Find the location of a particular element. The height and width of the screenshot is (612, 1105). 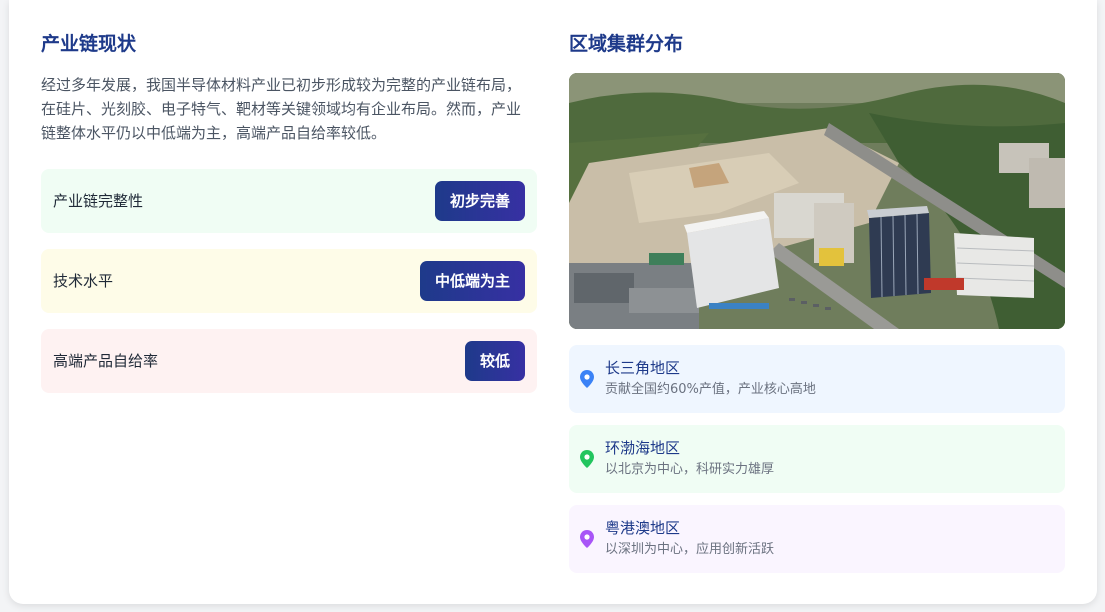

stat-badge: 初步完善 is located at coordinates (479, 201).